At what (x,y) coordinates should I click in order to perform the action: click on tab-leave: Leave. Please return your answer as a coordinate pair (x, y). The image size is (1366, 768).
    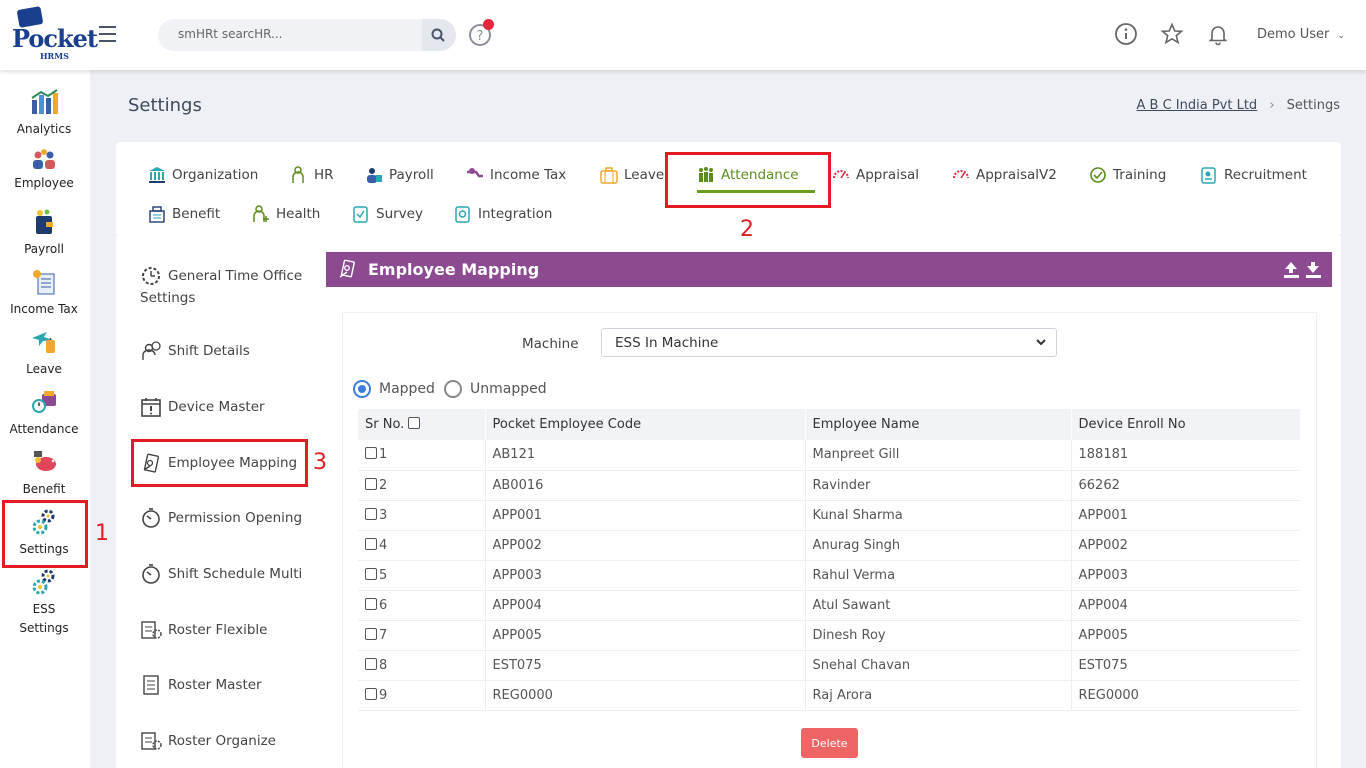
    Looking at the image, I should click on (632, 175).